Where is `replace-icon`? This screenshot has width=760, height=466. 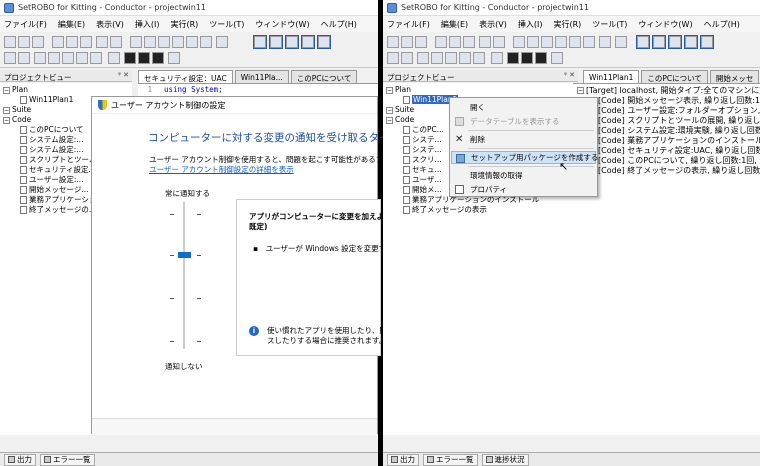 replace-icon is located at coordinates (533, 42).